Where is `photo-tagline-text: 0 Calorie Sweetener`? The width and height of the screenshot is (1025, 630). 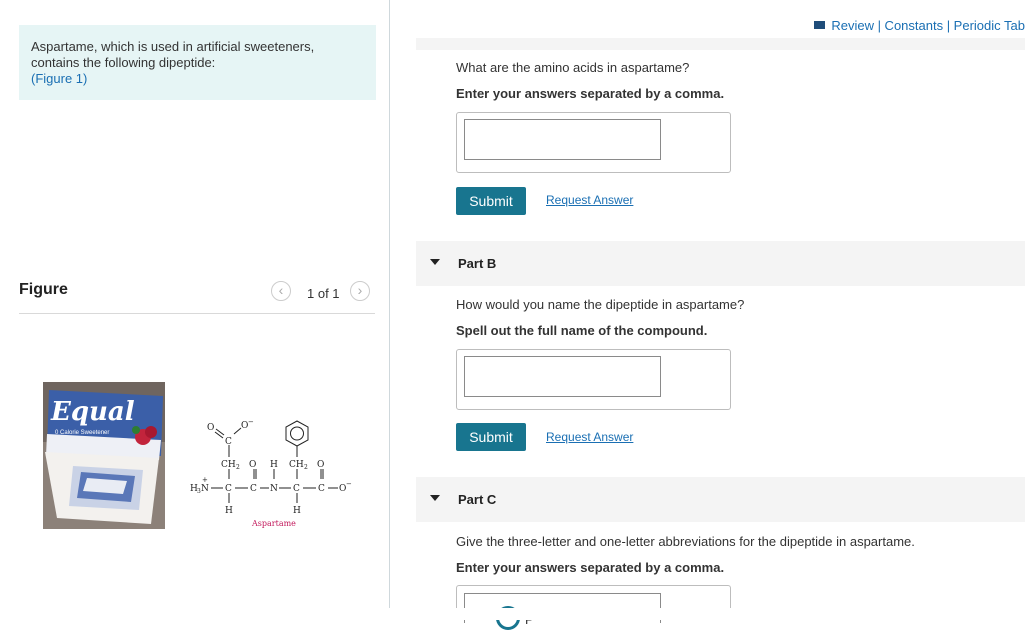
photo-tagline-text: 0 Calorie Sweetener is located at coordinates (82, 433).